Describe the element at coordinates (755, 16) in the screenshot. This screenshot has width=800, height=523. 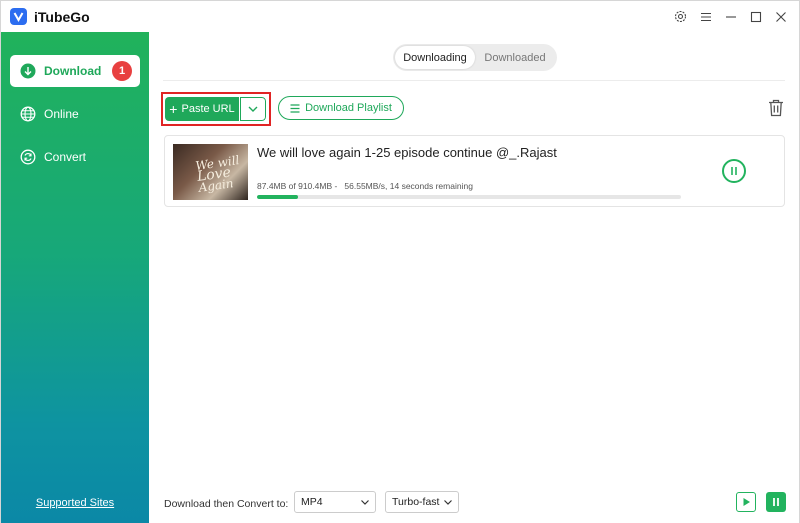
I see `maximize-icon` at that location.